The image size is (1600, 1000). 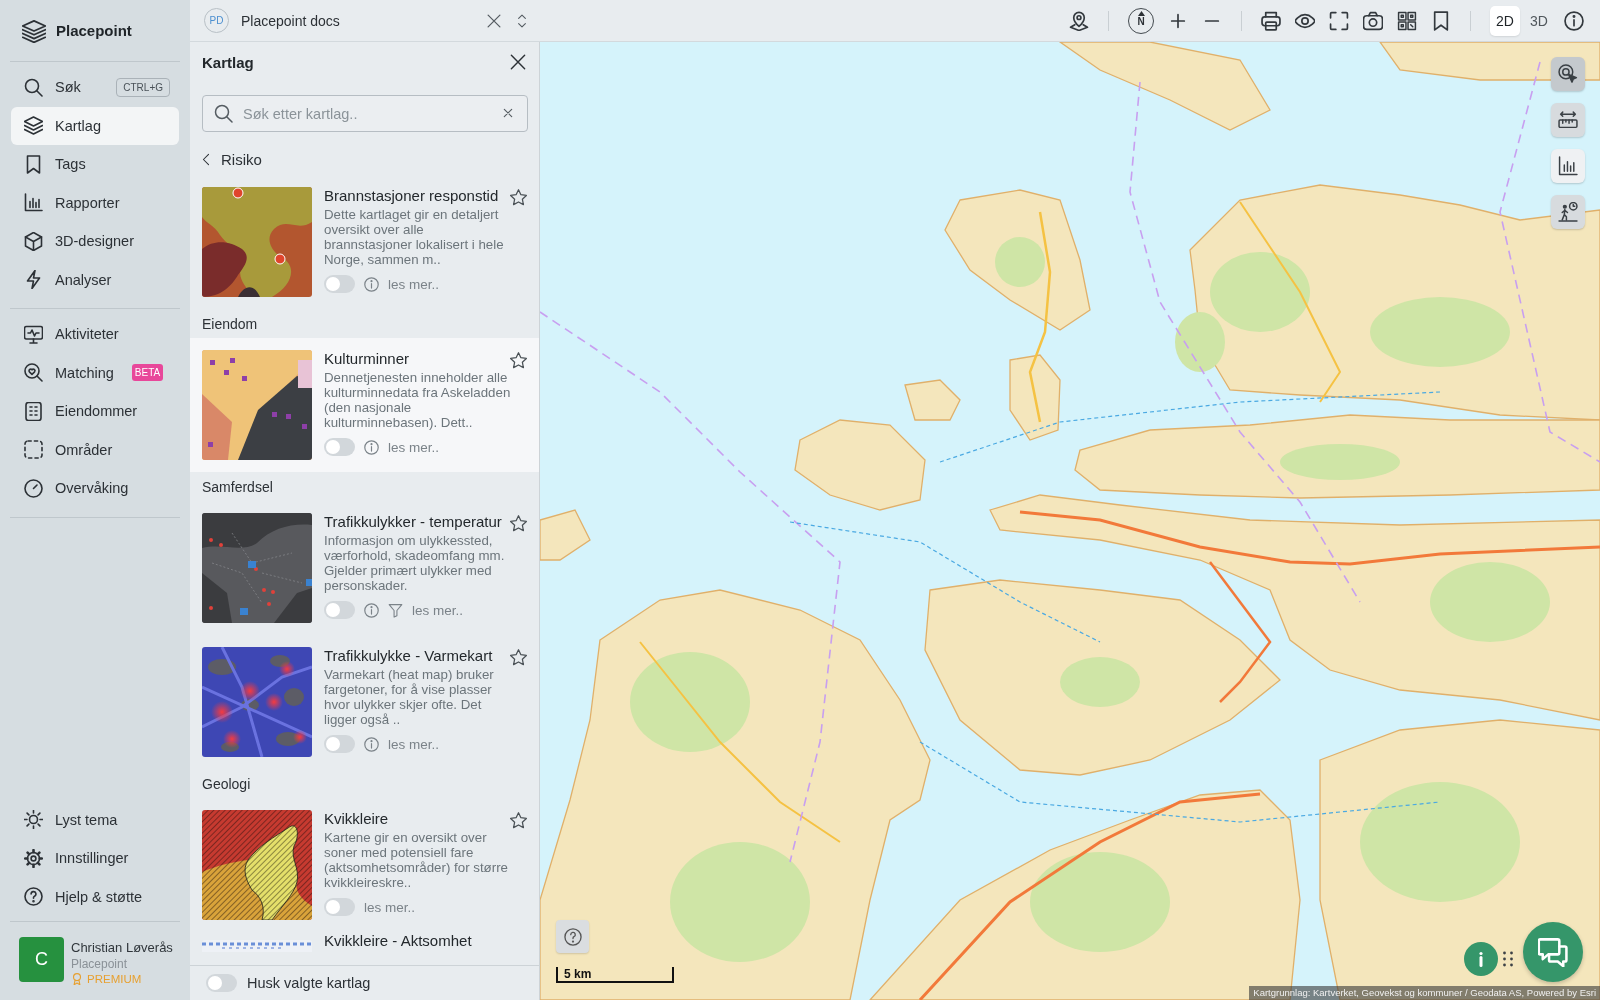 What do you see at coordinates (95, 411) in the screenshot?
I see `sidebar-item: Eiendommer` at bounding box center [95, 411].